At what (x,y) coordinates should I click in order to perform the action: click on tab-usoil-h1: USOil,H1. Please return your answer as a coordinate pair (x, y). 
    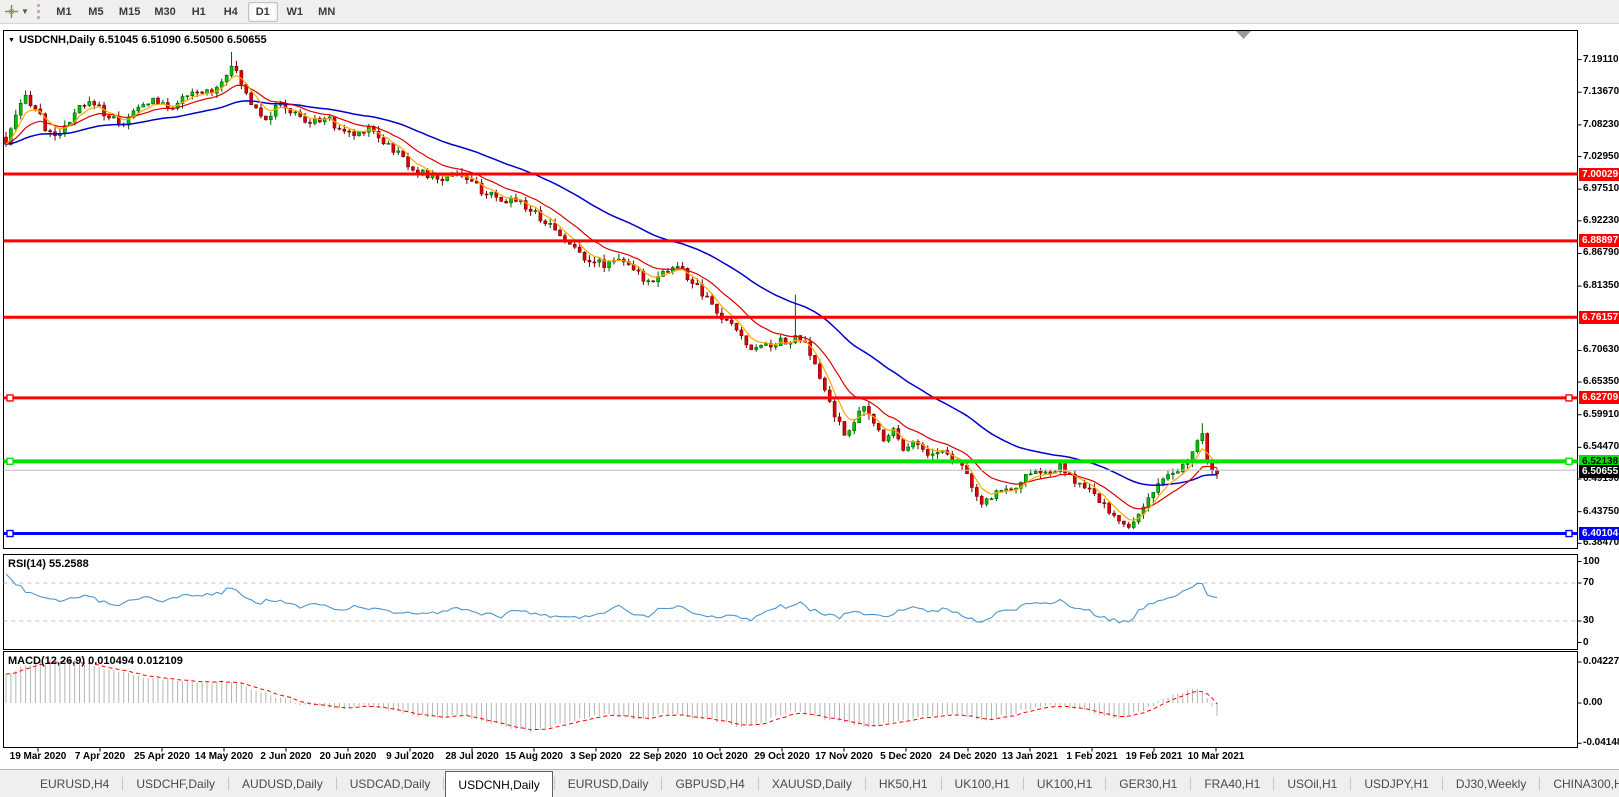
    Looking at the image, I should click on (1312, 783).